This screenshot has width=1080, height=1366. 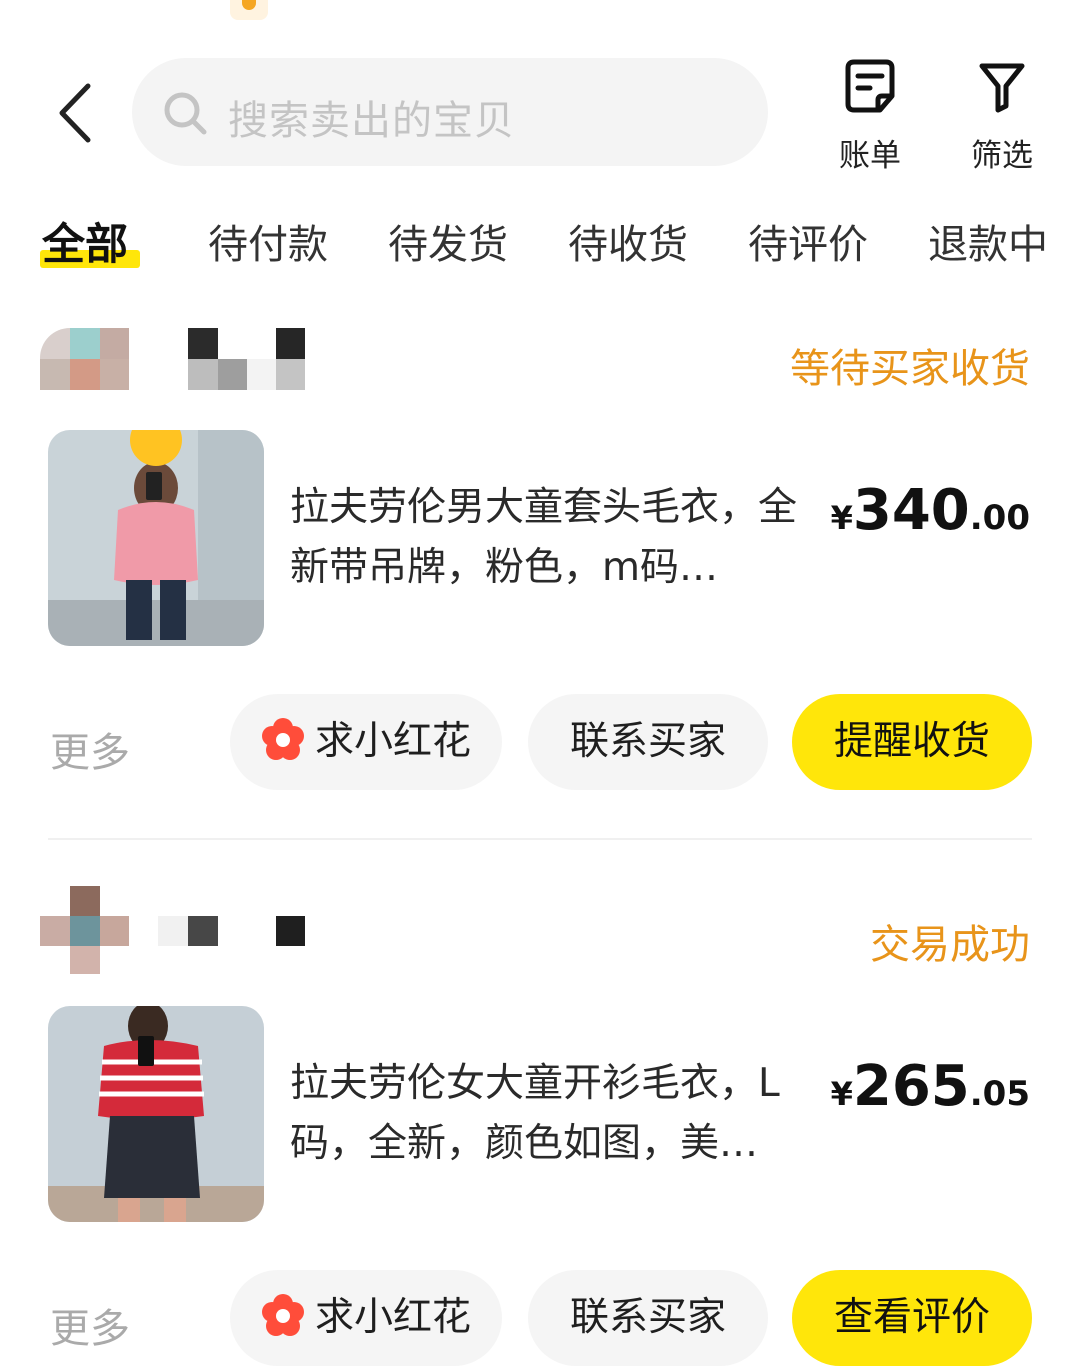 What do you see at coordinates (988, 241) in the screenshot?
I see `tab-refunding: 退款中` at bounding box center [988, 241].